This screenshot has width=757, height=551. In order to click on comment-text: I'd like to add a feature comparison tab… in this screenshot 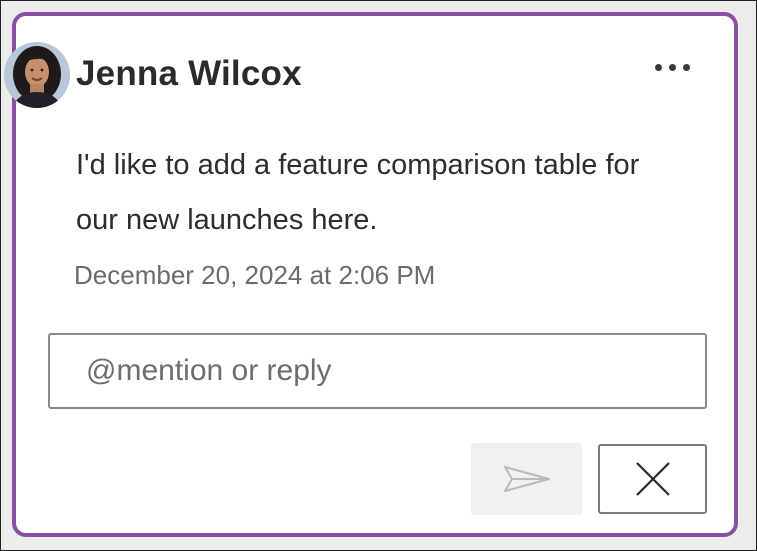, I will do `click(358, 192)`.